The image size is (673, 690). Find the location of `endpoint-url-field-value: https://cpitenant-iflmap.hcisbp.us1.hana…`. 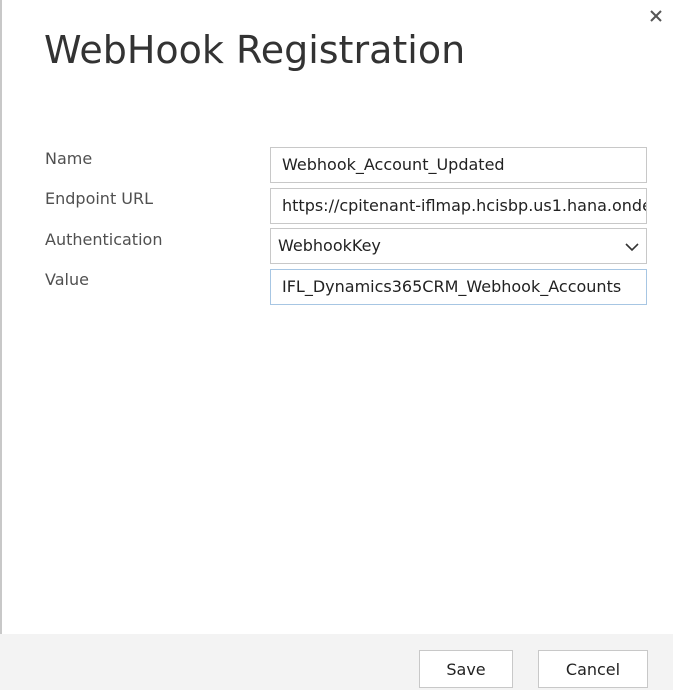

endpoint-url-field-value: https://cpitenant-iflmap.hcisbp.us1.hana… is located at coordinates (464, 205).